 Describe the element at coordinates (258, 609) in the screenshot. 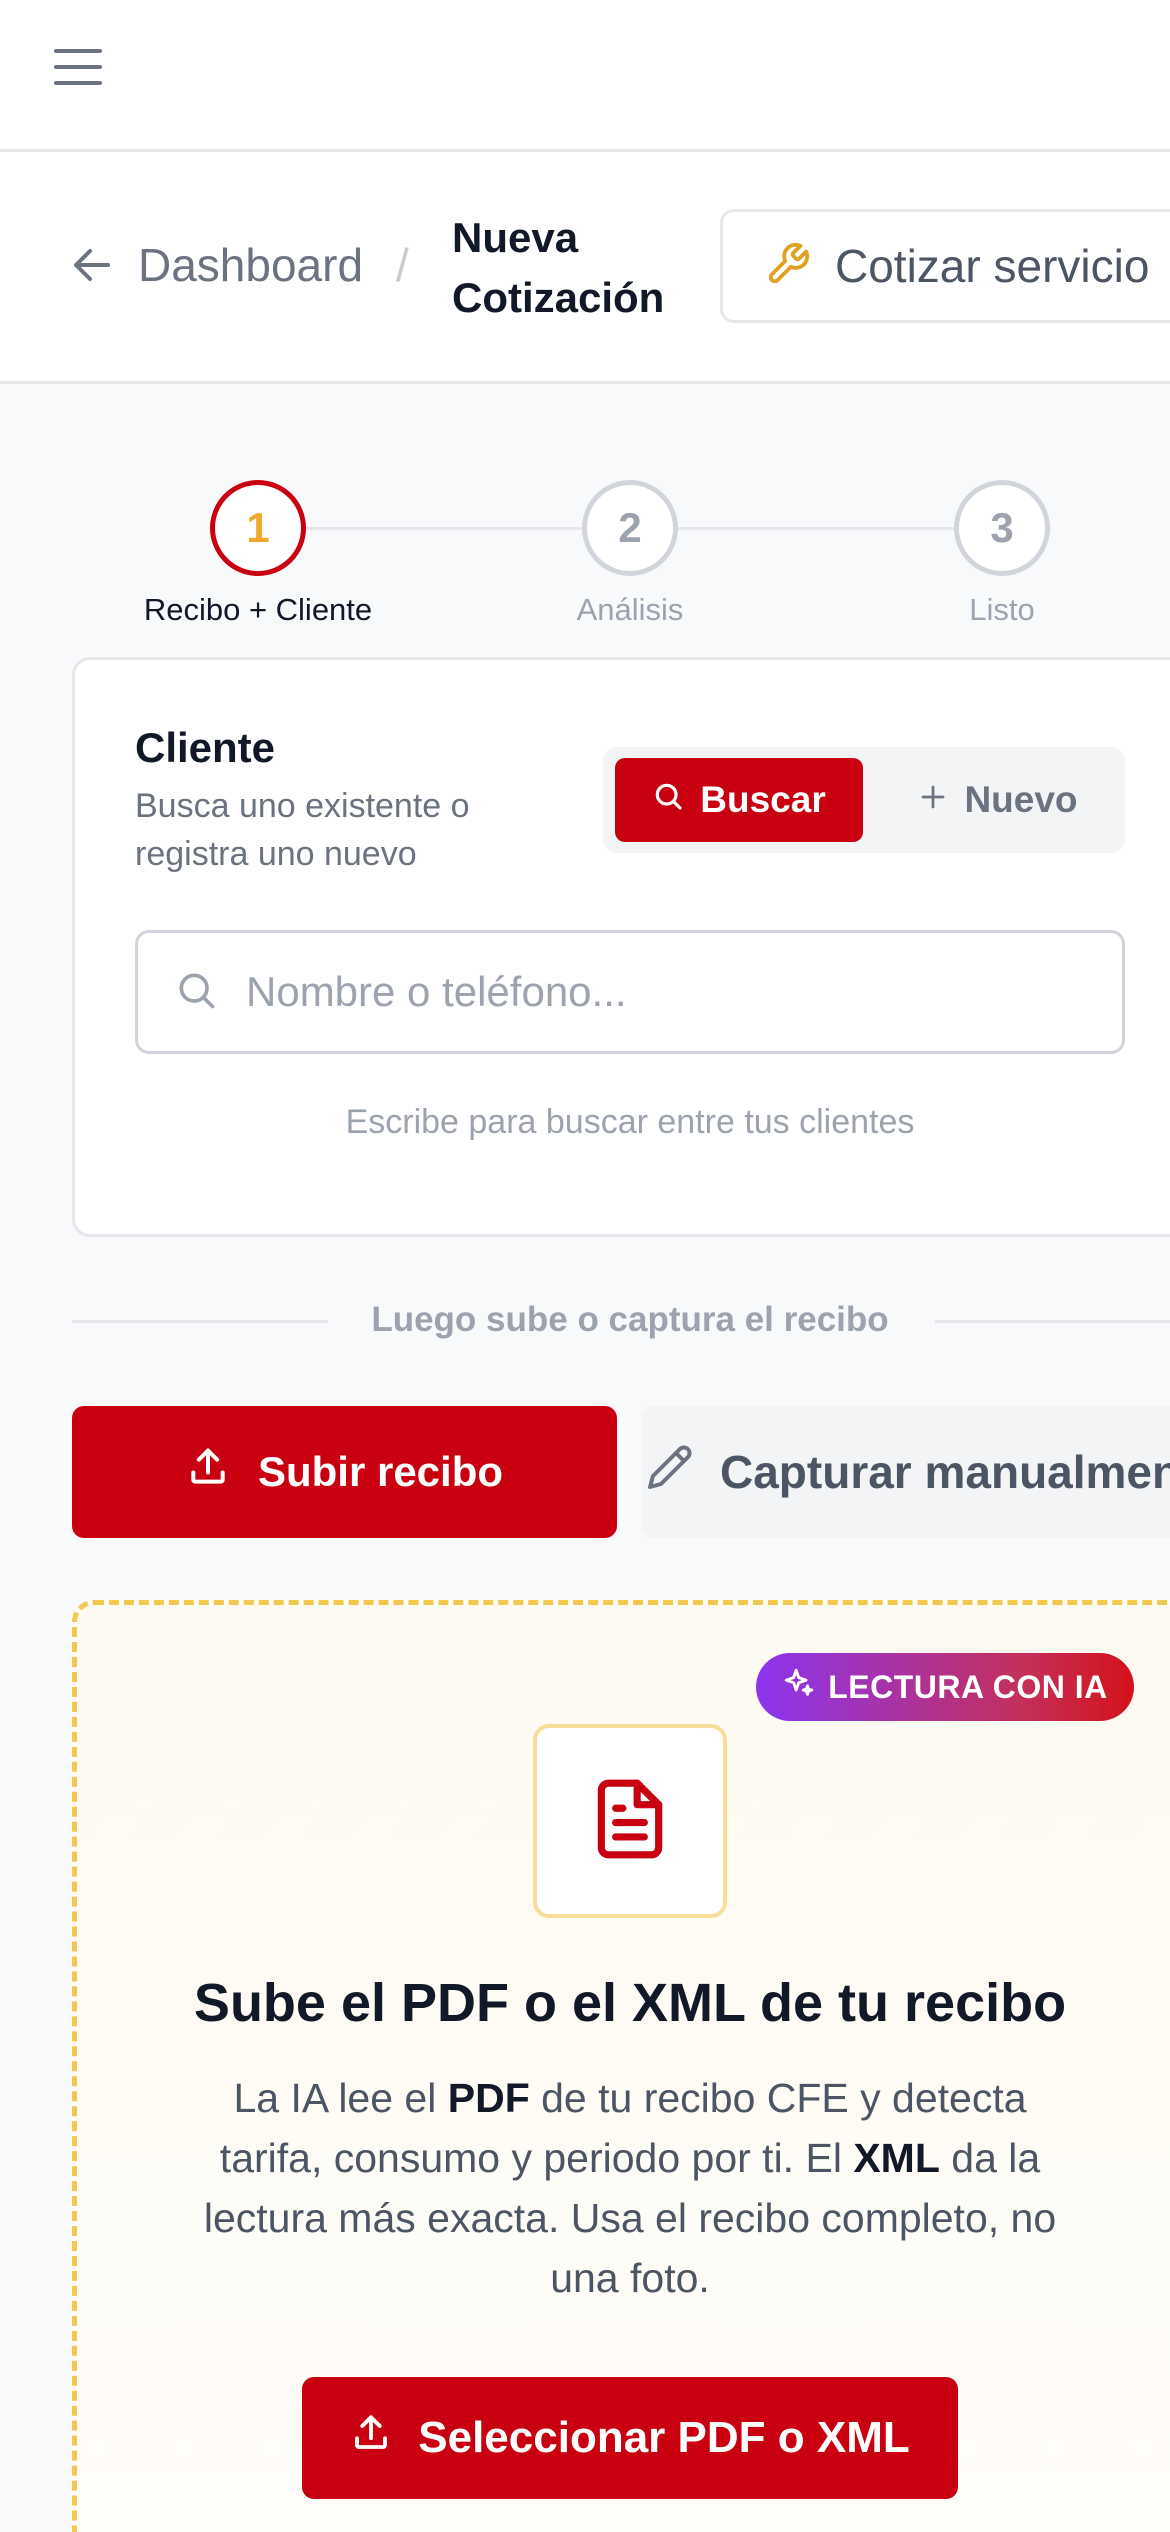

I see `step-1-label: Recibo + Cliente` at that location.